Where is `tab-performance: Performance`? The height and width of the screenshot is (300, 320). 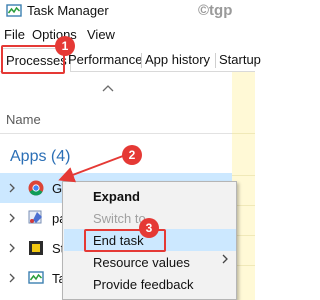
tab-performance: Performance is located at coordinates (105, 60).